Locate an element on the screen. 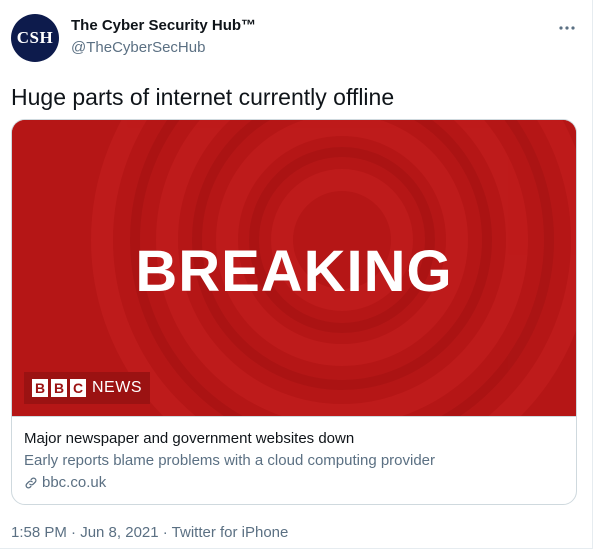  bbc-logo-letter: C is located at coordinates (78, 388).